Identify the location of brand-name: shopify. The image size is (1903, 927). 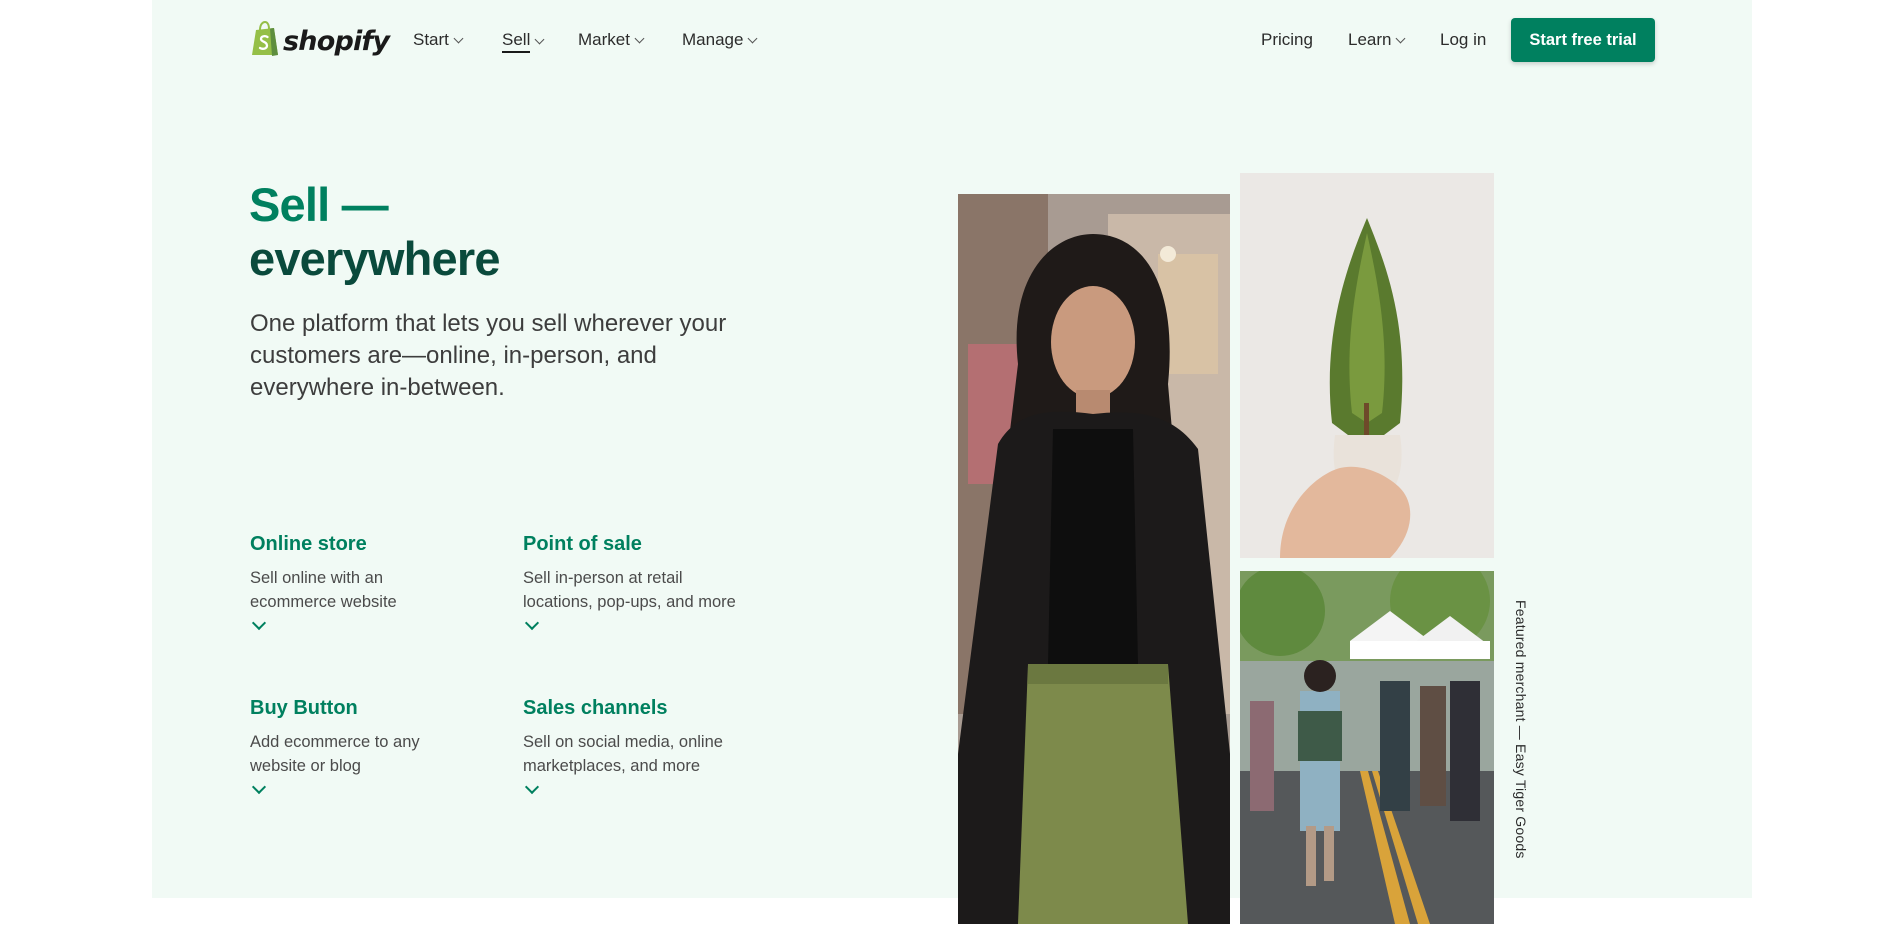
(336, 41).